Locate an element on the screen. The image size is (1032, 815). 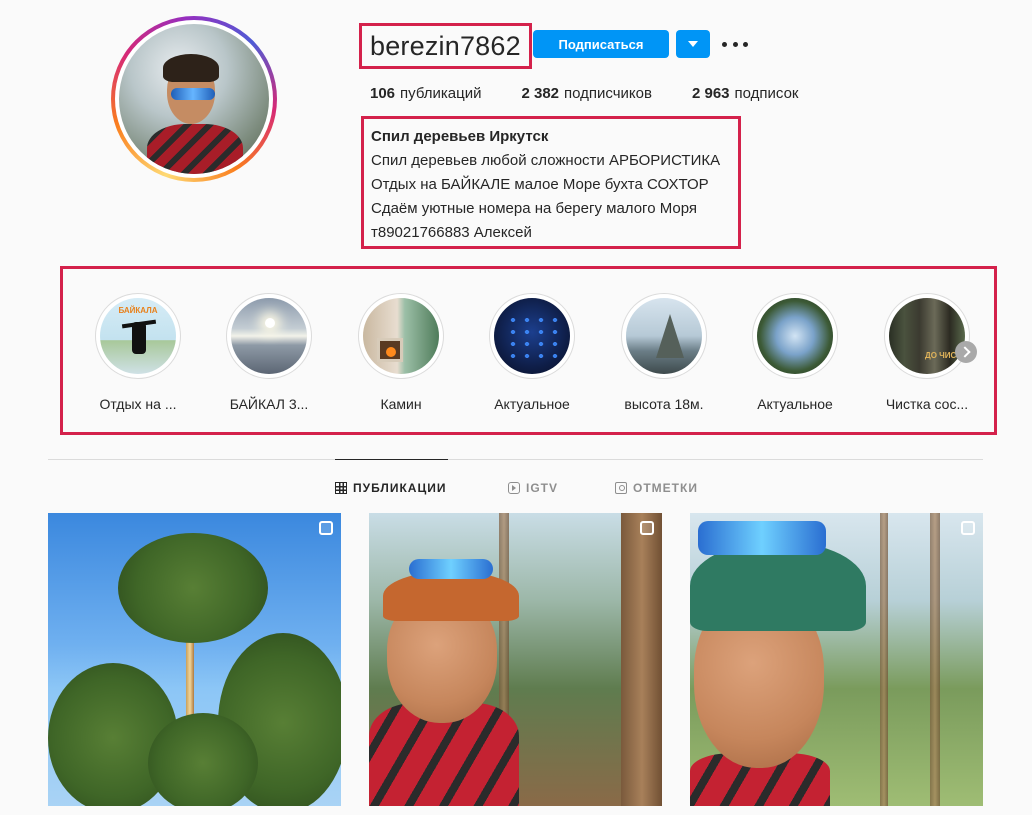
follow-button: Подписаться is located at coordinates (601, 44).